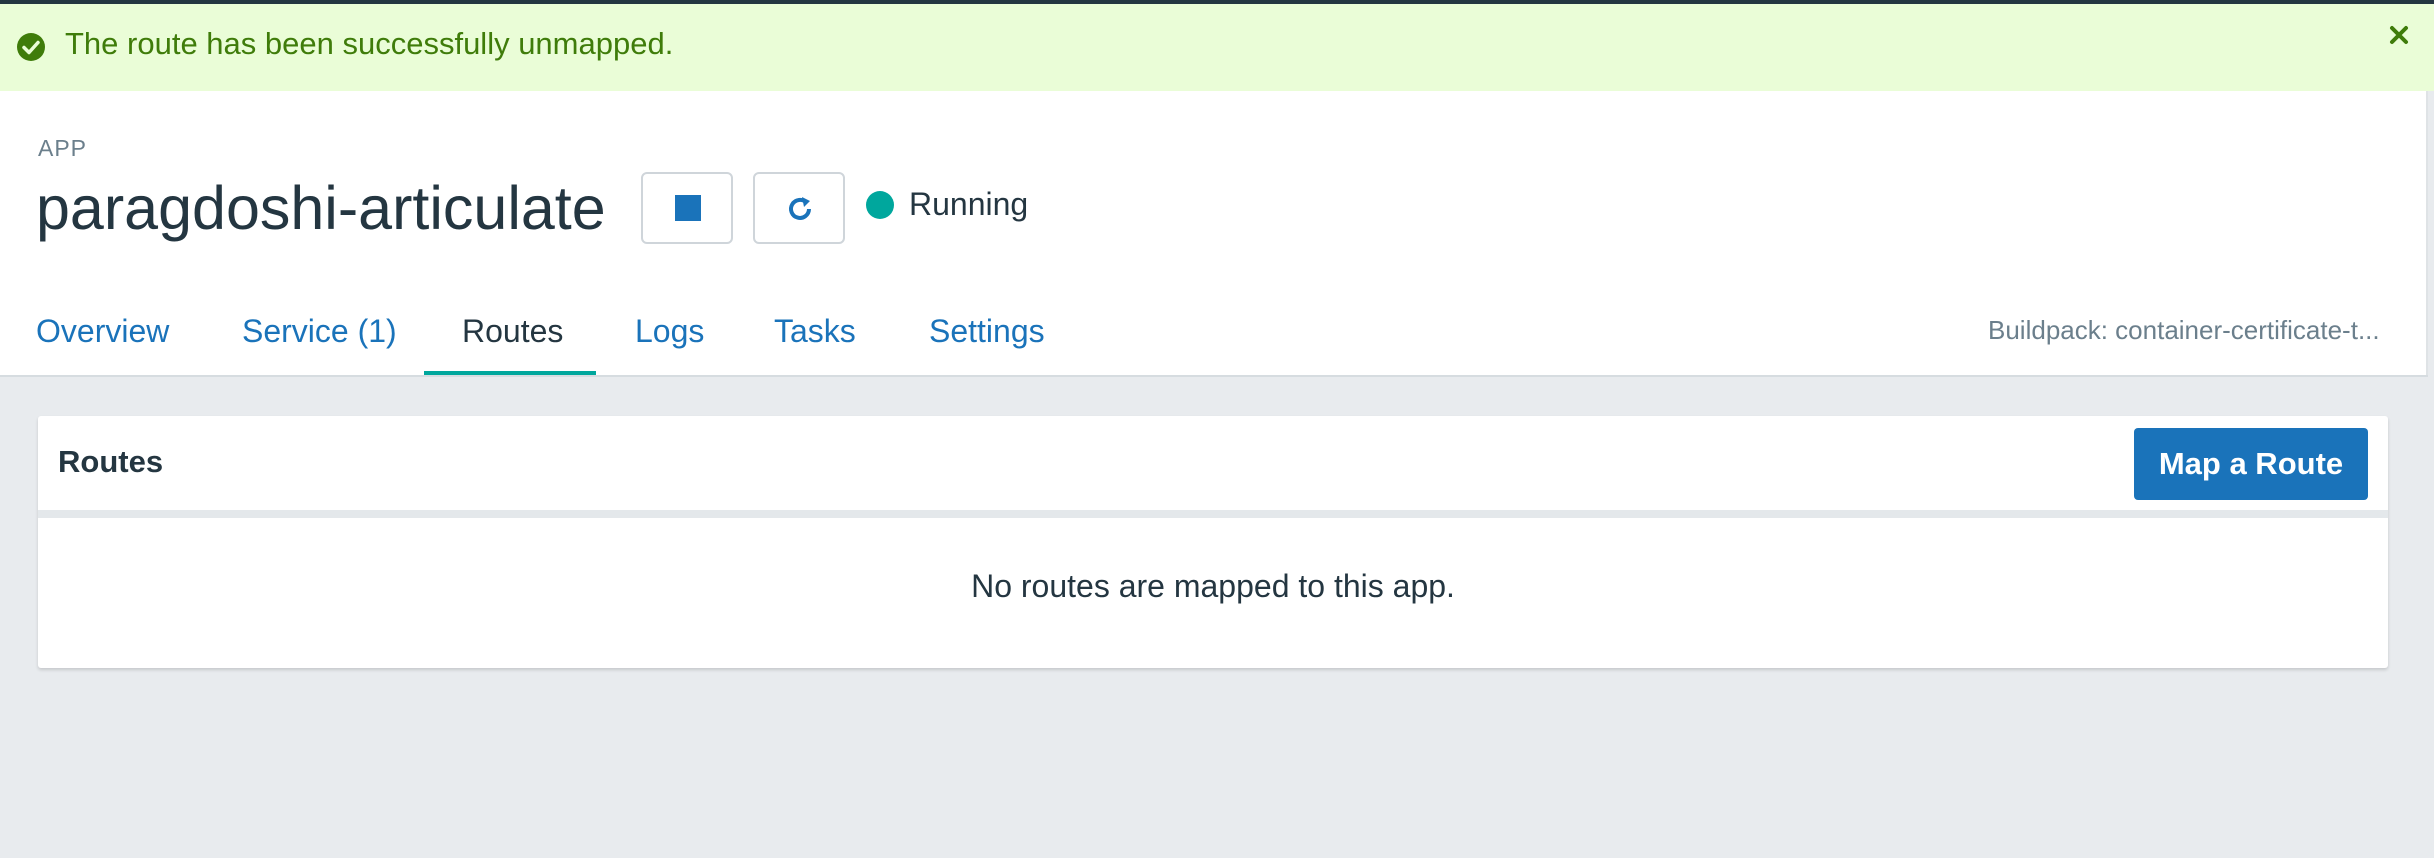 Image resolution: width=2434 pixels, height=858 pixels. Describe the element at coordinates (815, 343) in the screenshot. I see `tab-tasks: Tasks` at that location.